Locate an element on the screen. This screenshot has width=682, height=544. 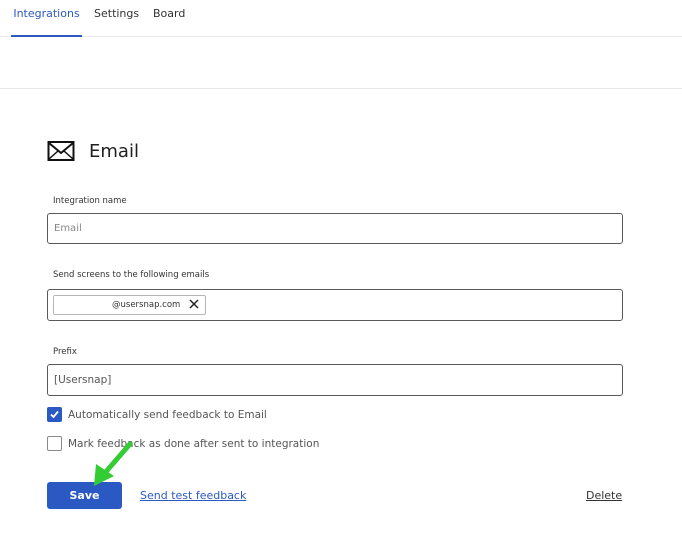
tab-board: Board is located at coordinates (169, 18).